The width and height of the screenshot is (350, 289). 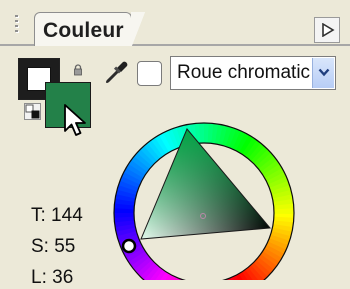 I want to click on tab-couleur: Couleur, so click(x=83, y=30).